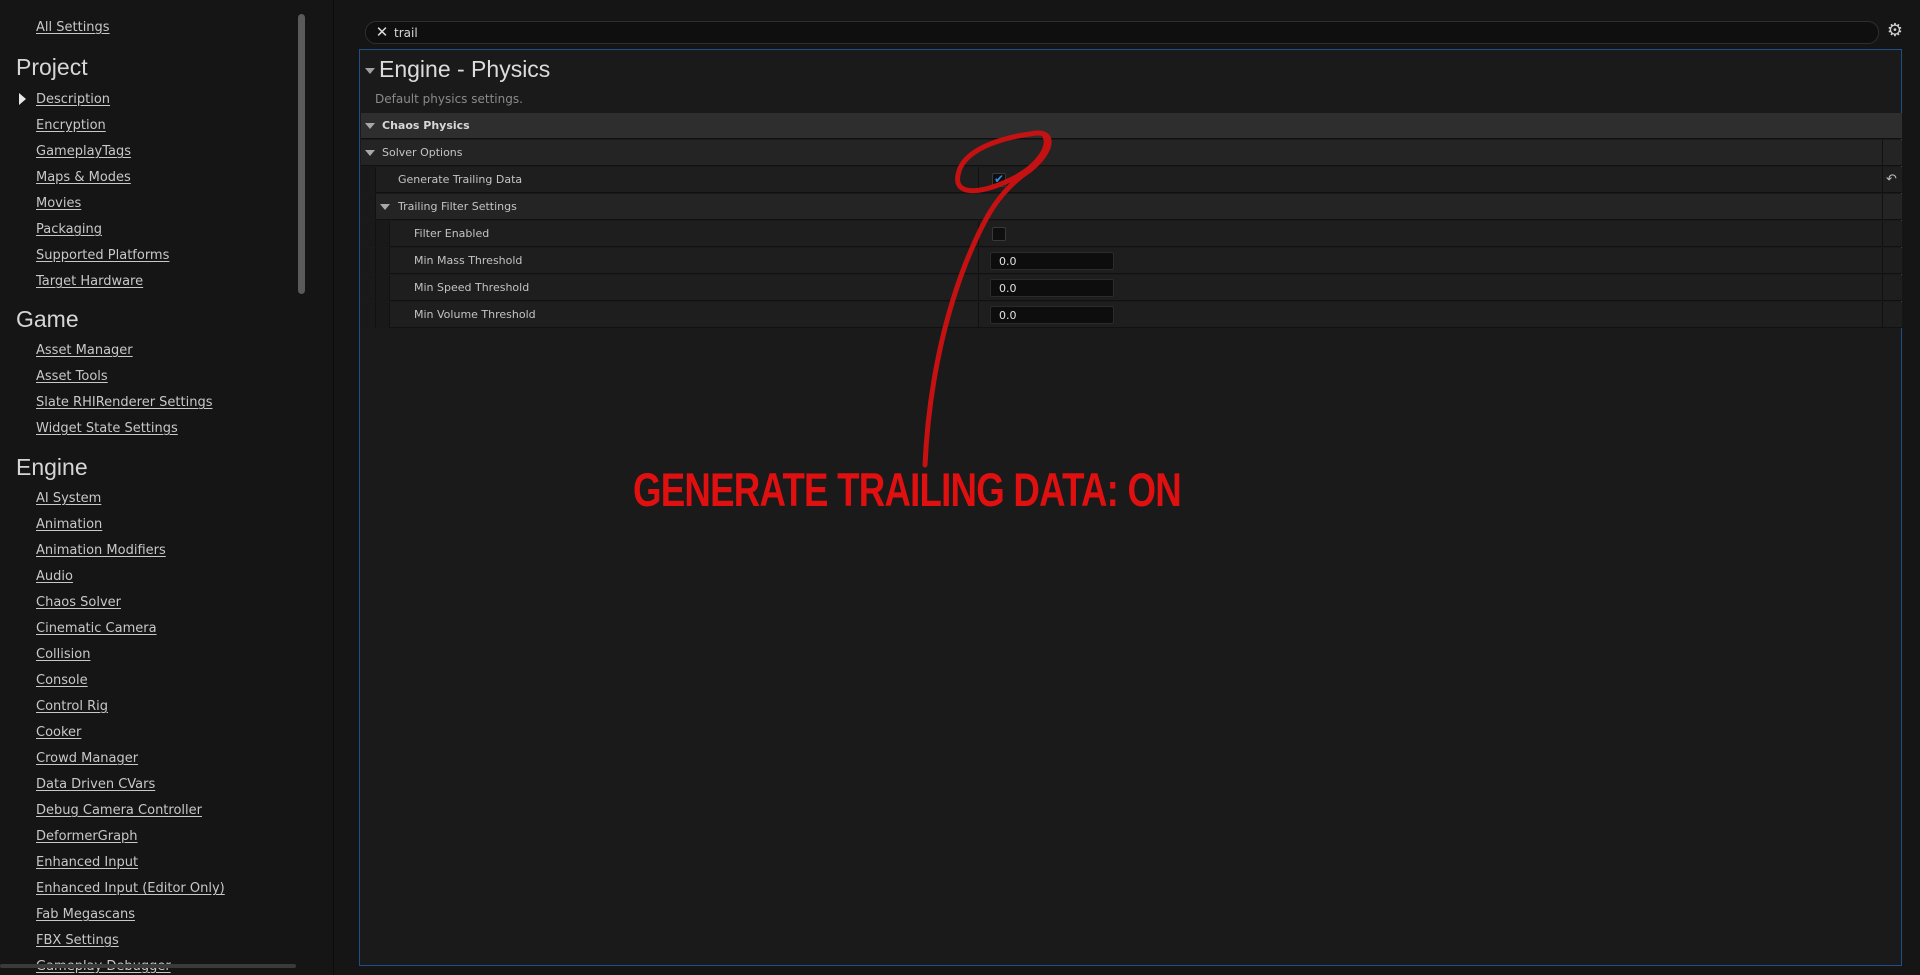  Describe the element at coordinates (907, 489) in the screenshot. I see `annotation-caption: GENERATE TRAILING DATA: ON` at that location.